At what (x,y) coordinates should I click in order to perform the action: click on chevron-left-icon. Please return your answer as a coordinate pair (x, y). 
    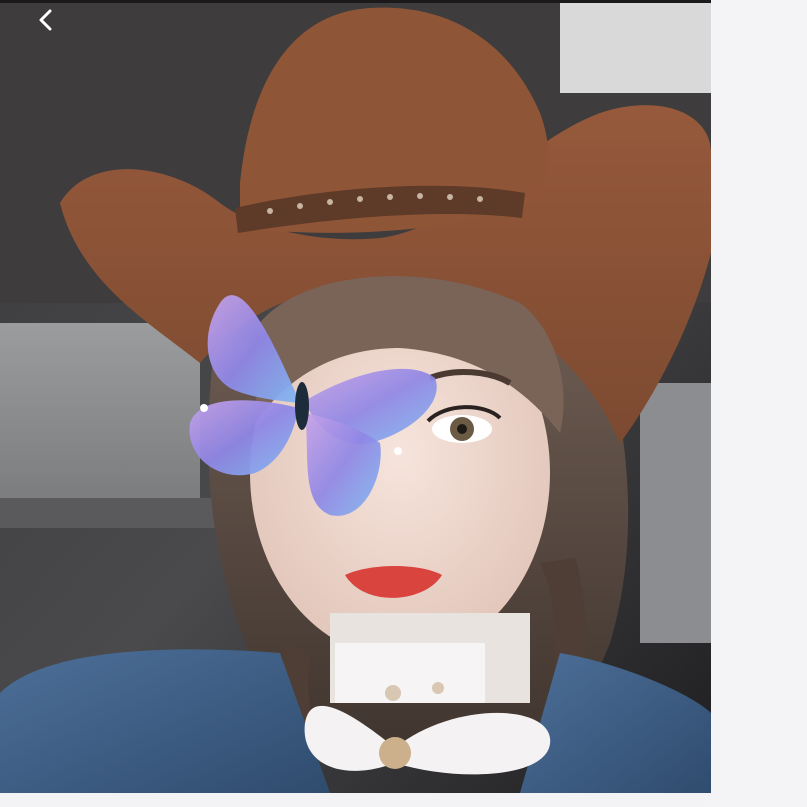
    Looking at the image, I should click on (45, 20).